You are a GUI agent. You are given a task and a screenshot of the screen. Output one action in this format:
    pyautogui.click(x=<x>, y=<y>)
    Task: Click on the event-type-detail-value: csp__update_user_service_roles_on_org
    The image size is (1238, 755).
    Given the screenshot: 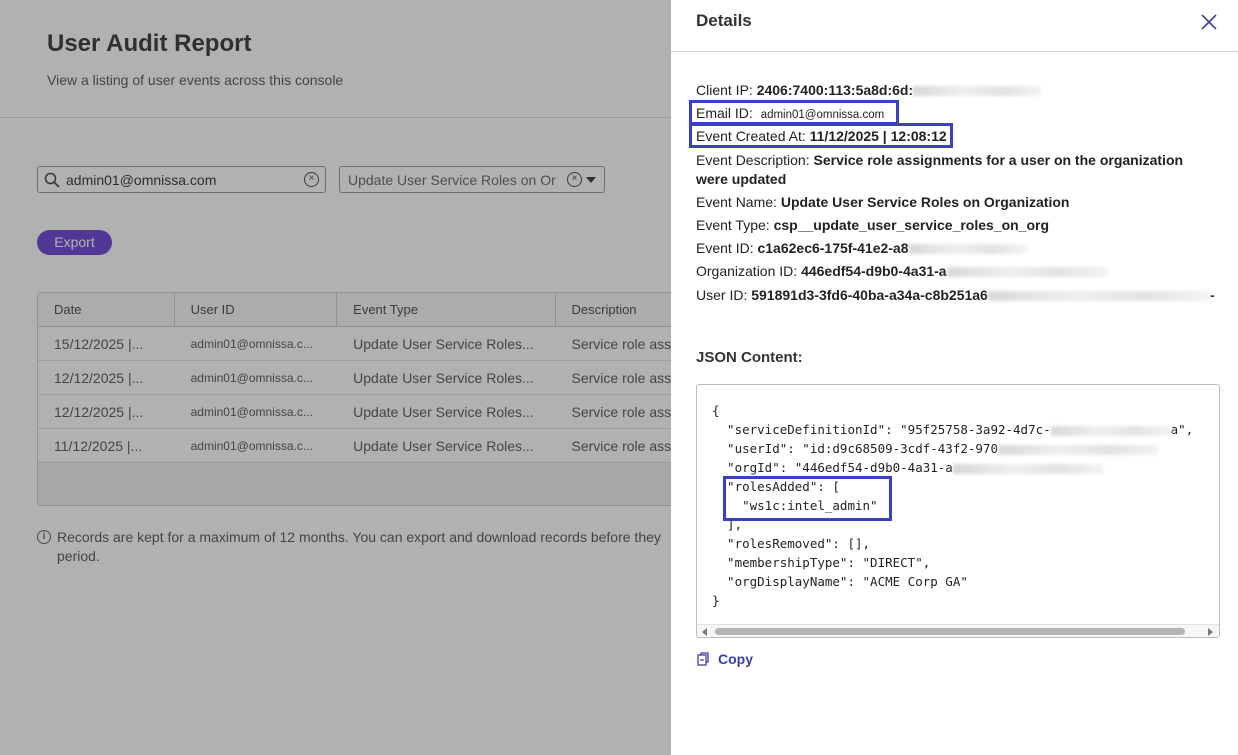 What is the action you would take?
    pyautogui.click(x=911, y=225)
    